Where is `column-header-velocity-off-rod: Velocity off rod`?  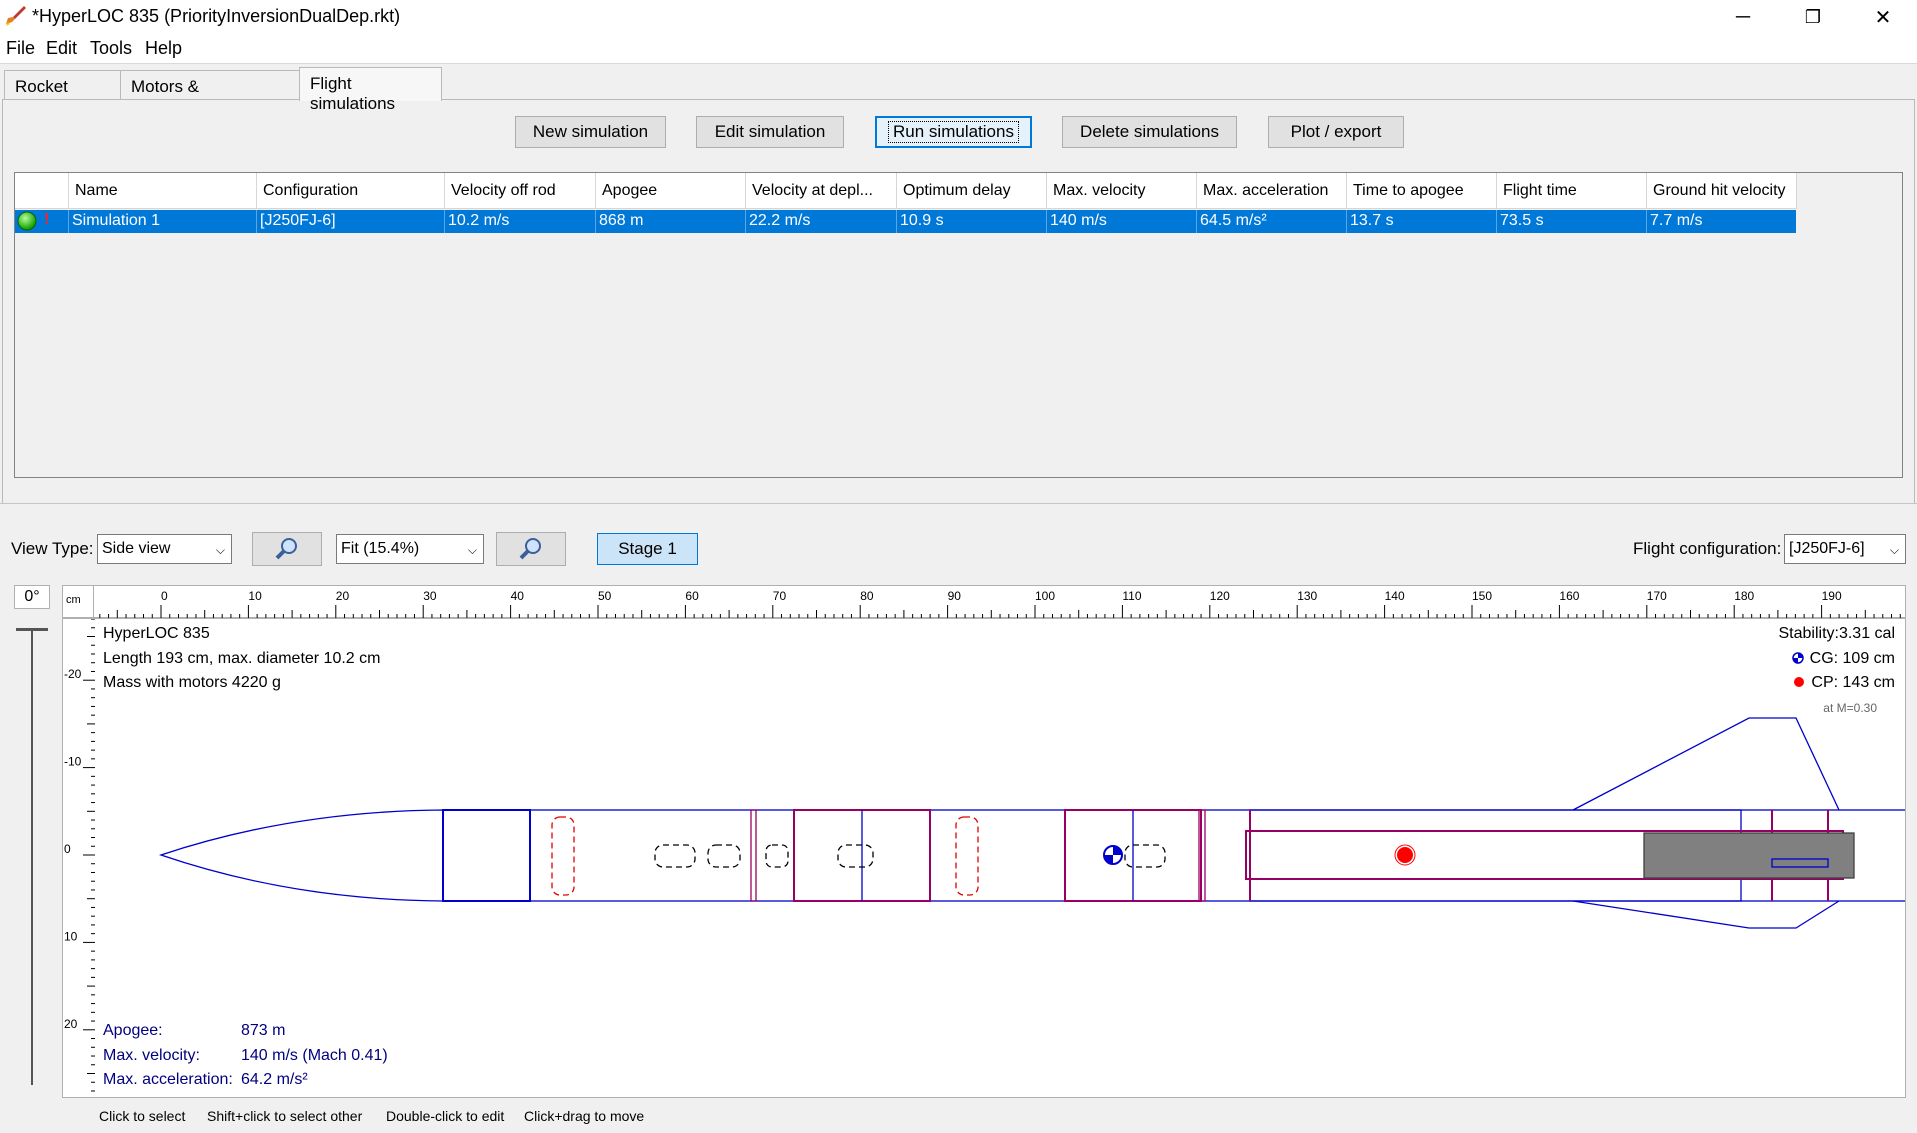
column-header-velocity-off-rod: Velocity off rod is located at coordinates (520, 191).